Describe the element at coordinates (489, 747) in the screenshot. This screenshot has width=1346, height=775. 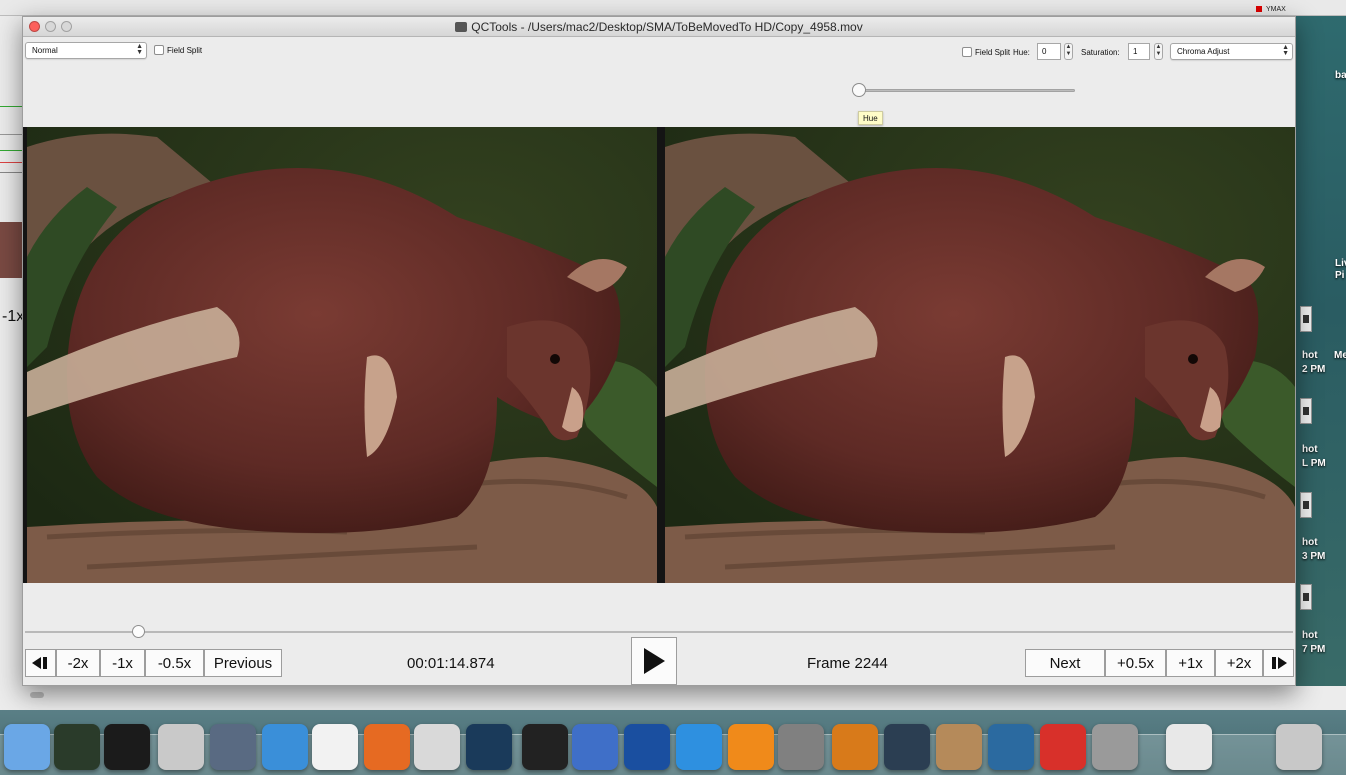
I see `video-editor-icon` at that location.